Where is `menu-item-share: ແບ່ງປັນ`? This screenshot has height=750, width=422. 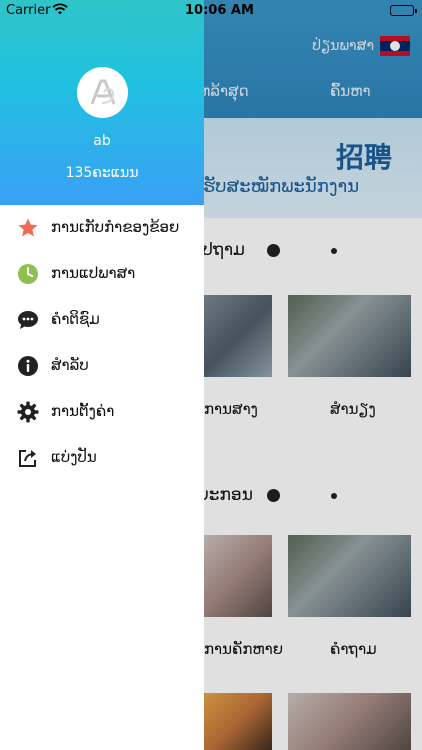 menu-item-share: ແບ່ງປັນ is located at coordinates (102, 458).